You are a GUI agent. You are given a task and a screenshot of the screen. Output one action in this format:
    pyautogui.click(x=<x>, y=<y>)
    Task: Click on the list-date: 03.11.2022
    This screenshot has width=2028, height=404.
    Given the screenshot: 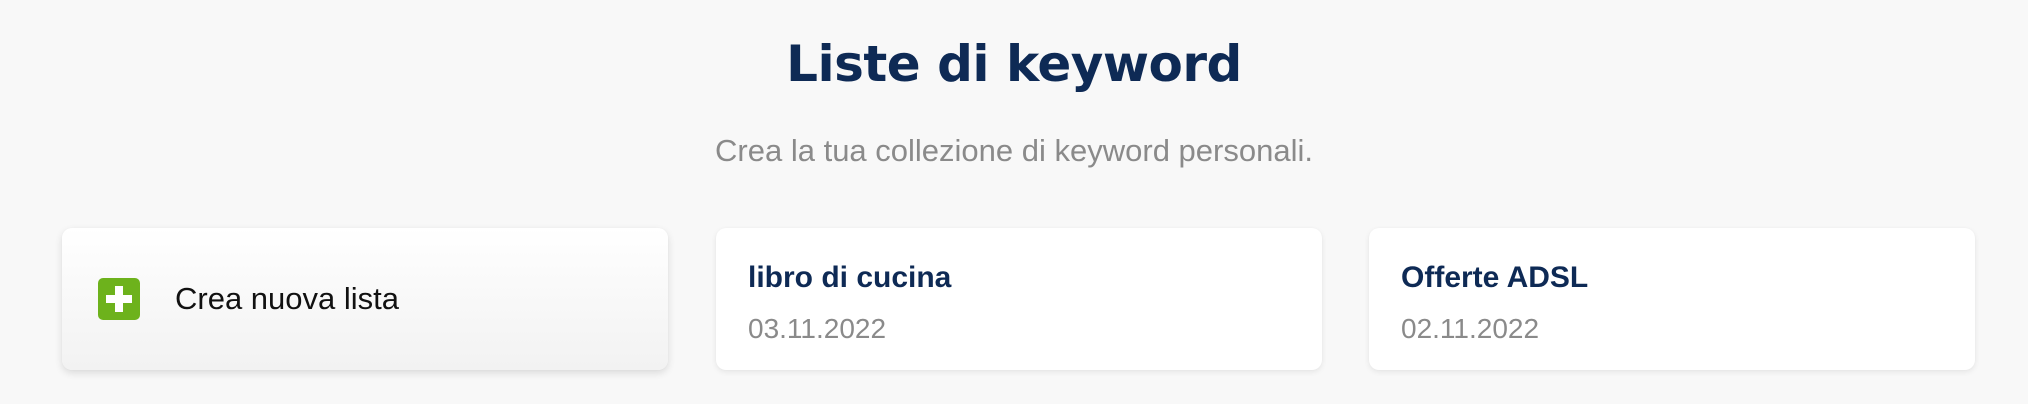 What is the action you would take?
    pyautogui.click(x=817, y=328)
    